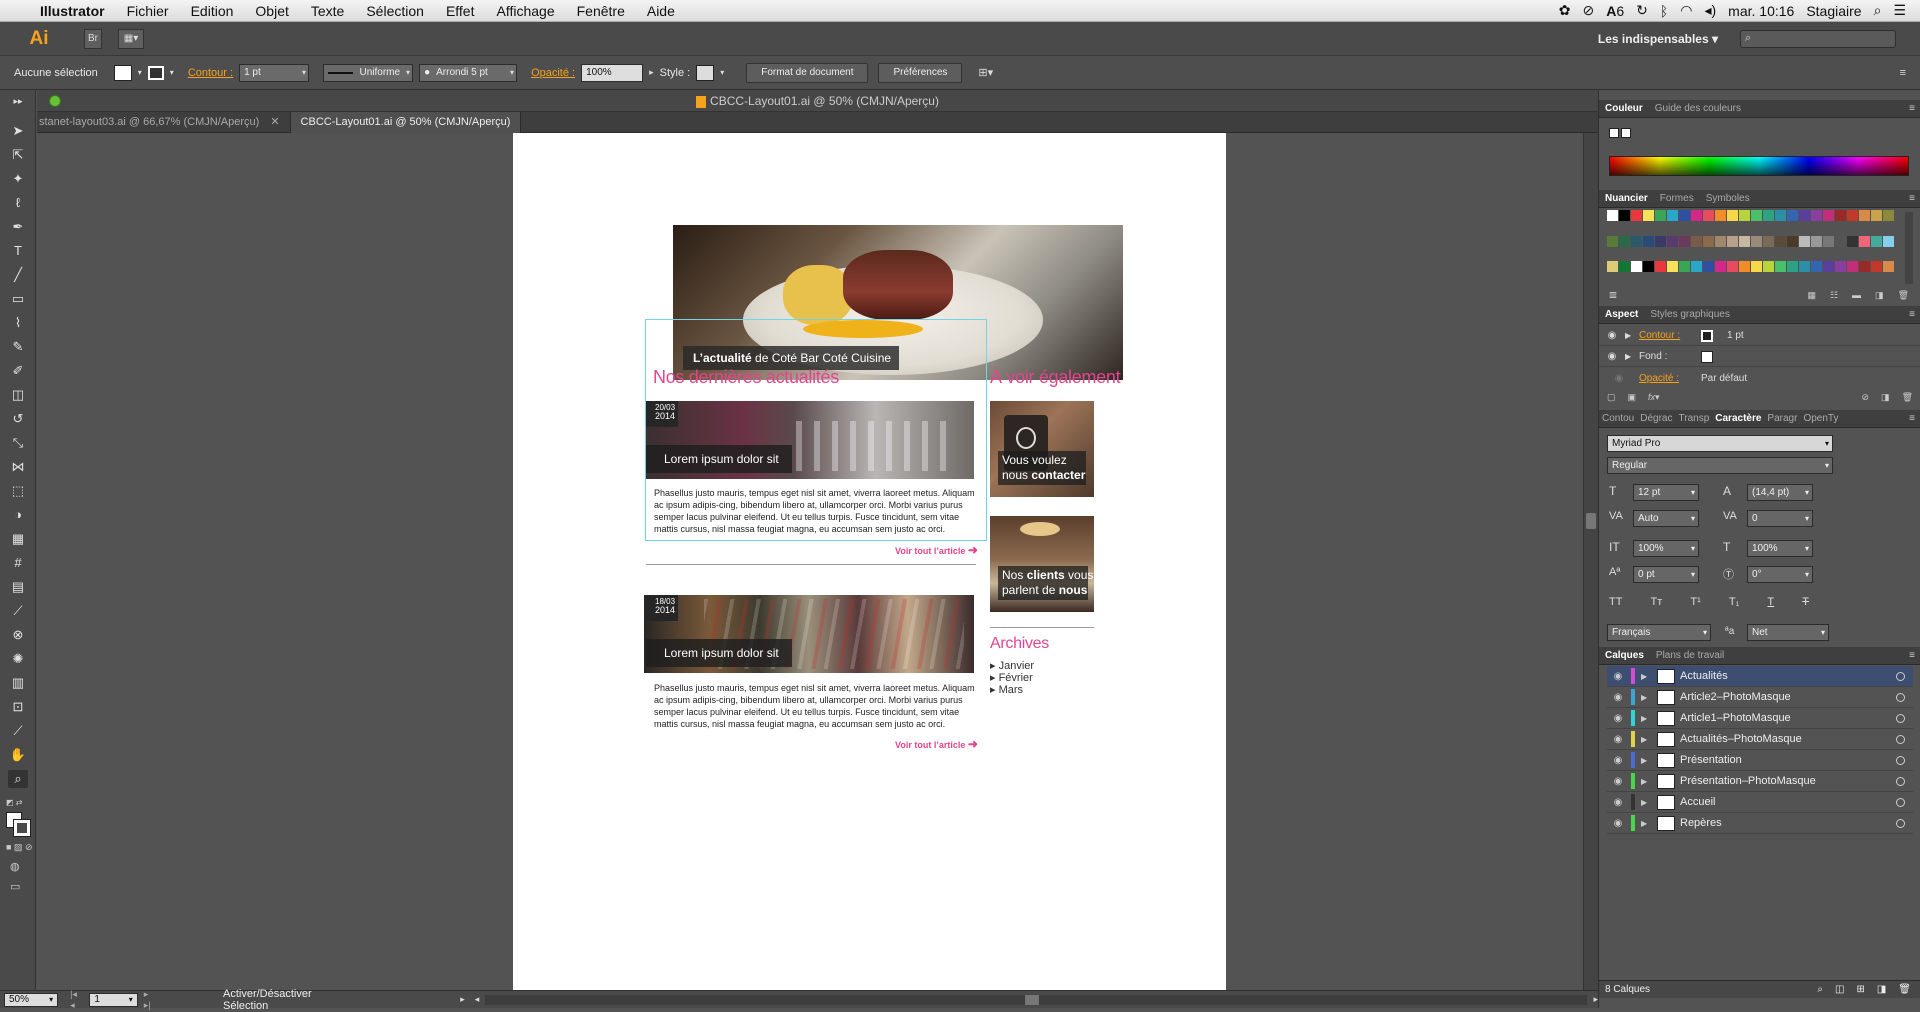  Describe the element at coordinates (1866, 397) in the screenshot. I see `clear-appearance-icon: ⊘` at that location.